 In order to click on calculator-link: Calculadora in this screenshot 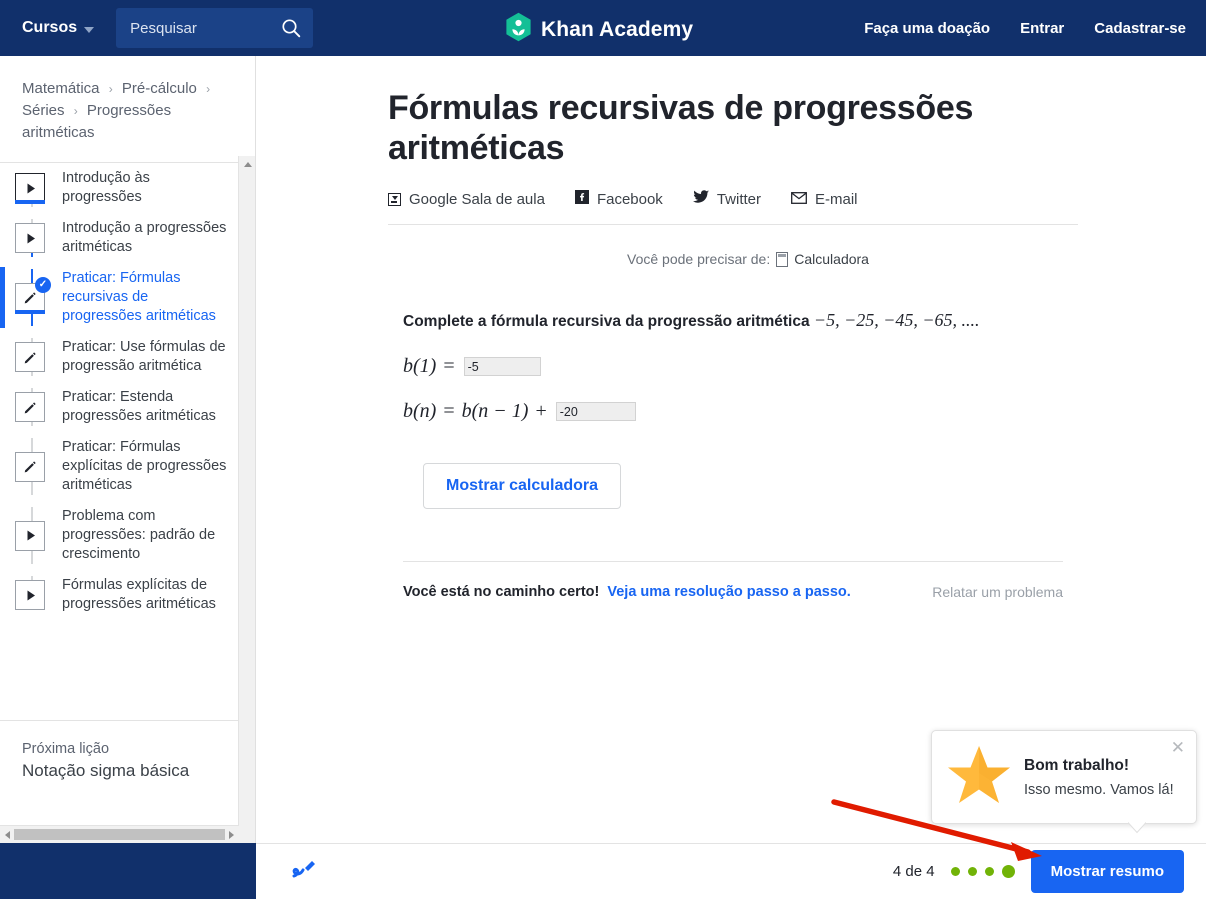, I will do `click(831, 259)`.